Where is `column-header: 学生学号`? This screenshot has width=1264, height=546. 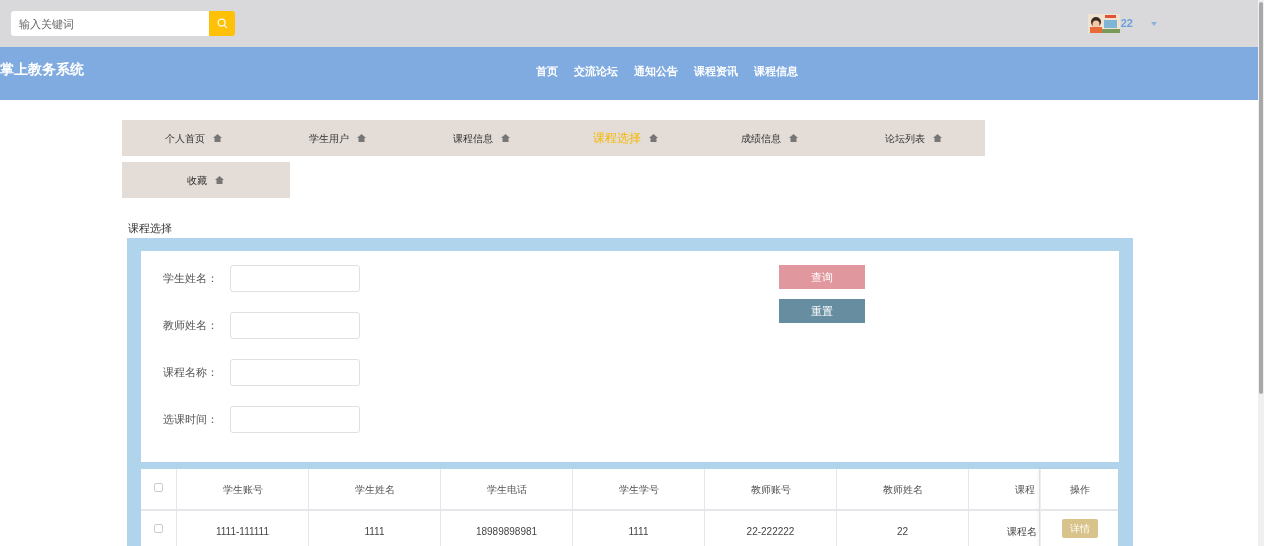 column-header: 学生学号 is located at coordinates (639, 489).